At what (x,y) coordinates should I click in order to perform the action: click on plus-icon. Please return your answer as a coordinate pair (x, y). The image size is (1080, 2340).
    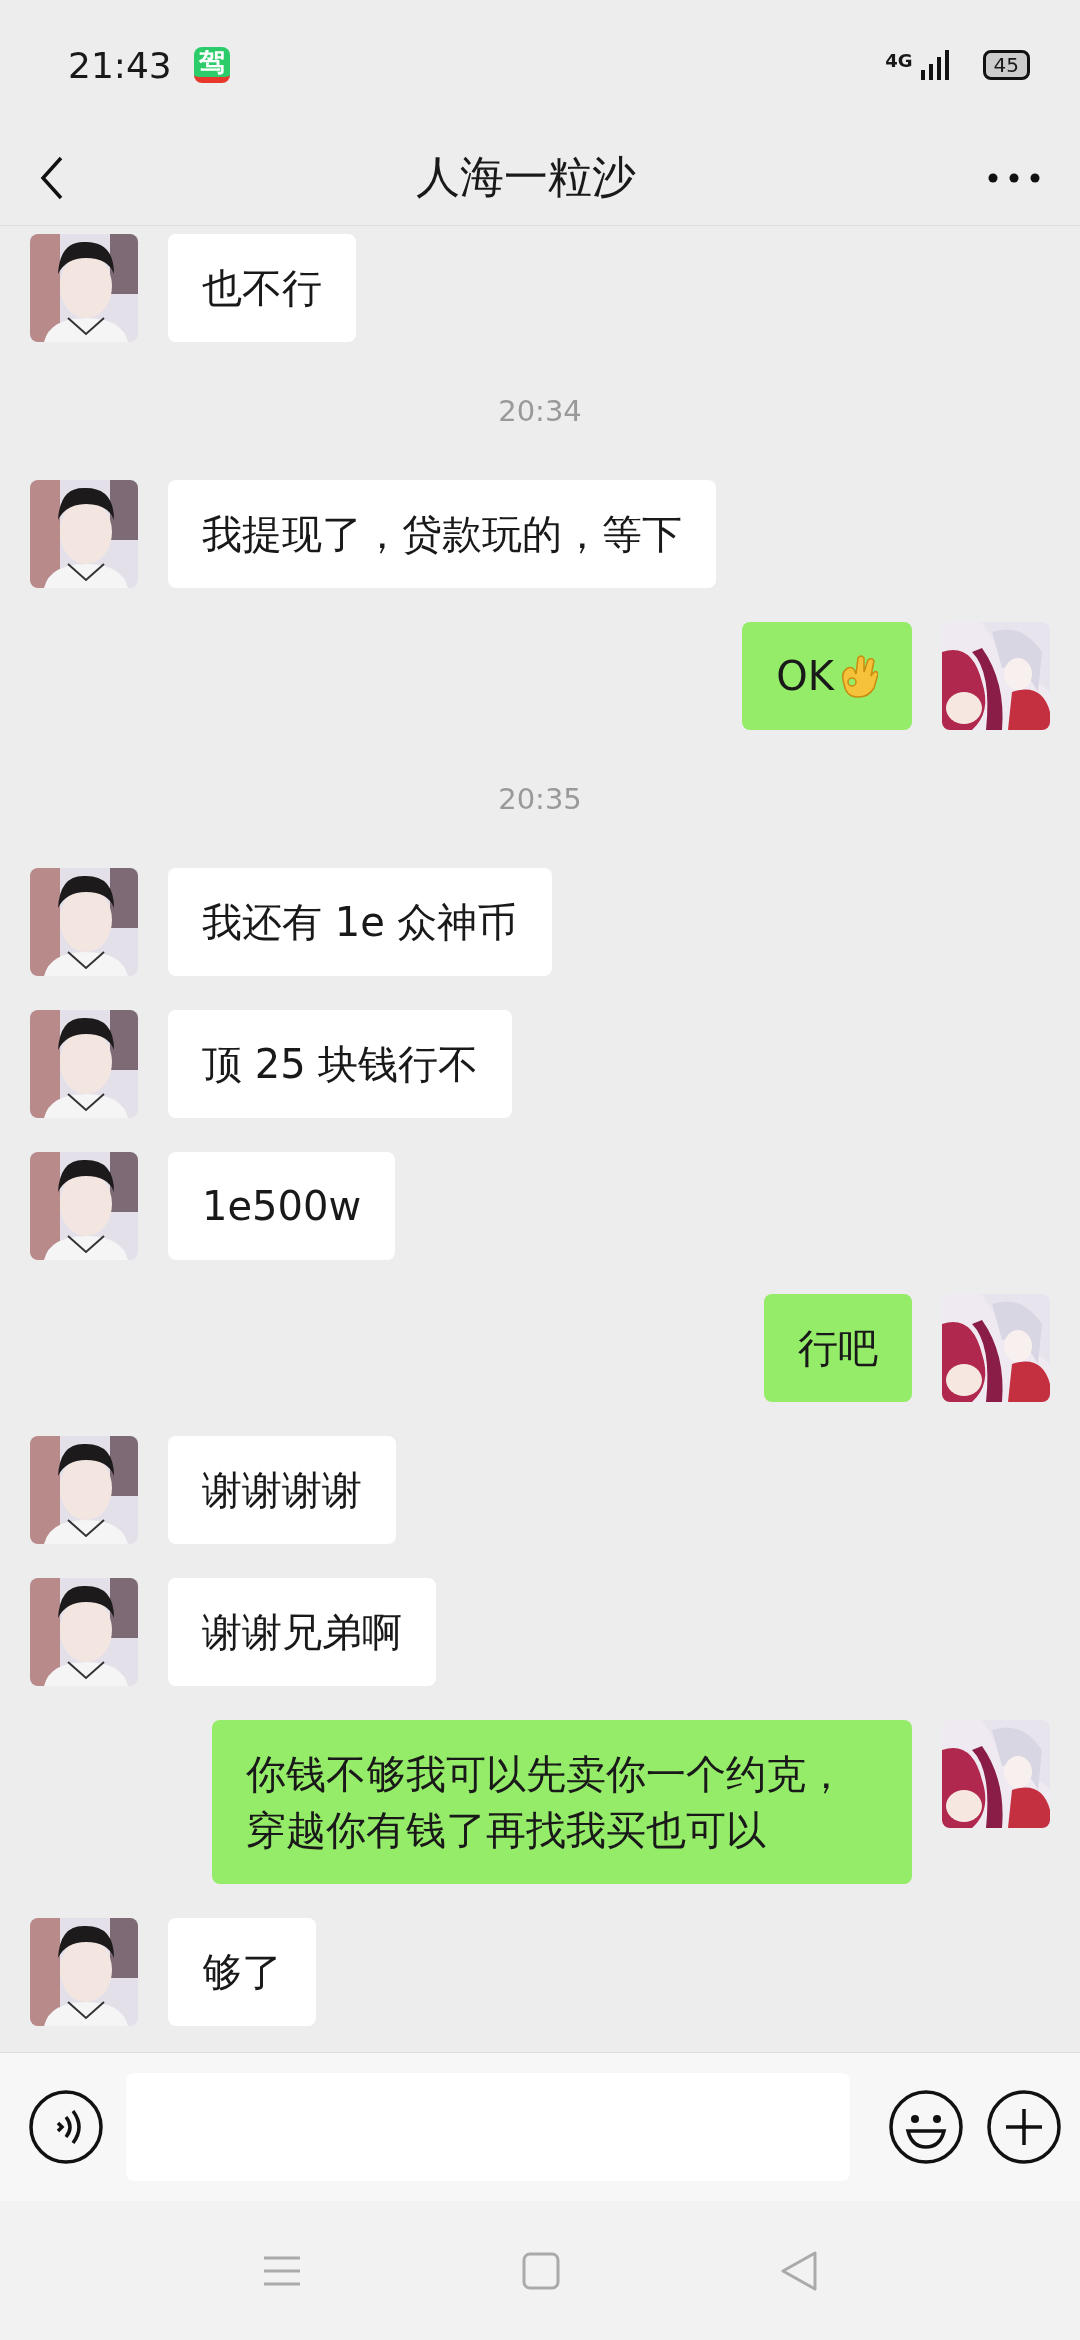
    Looking at the image, I should click on (1024, 2127).